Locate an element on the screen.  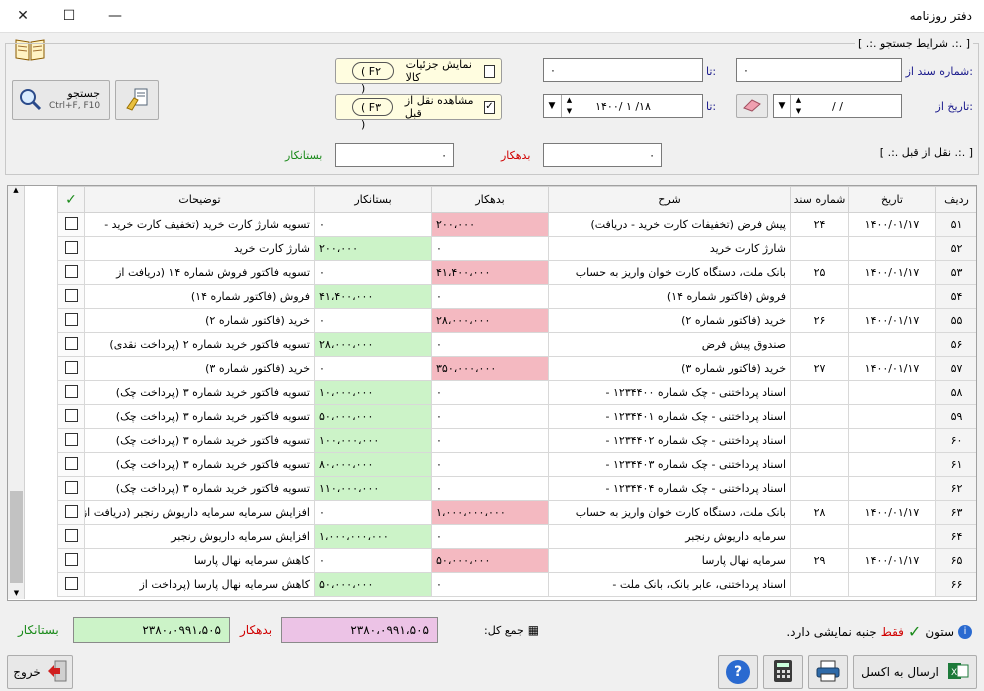
cell-description: اسناد پرداختنی - چک شماره ۱۲۳۴۴۰۱ - is located at coordinates (669, 416).